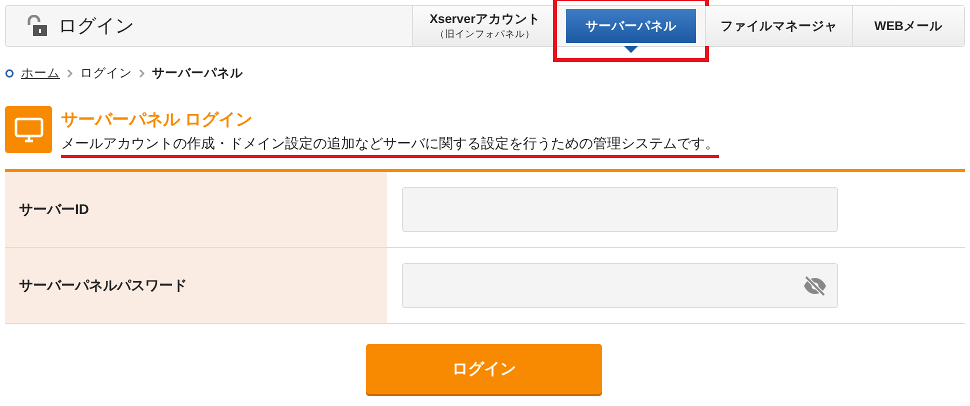 Image resolution: width=970 pixels, height=406 pixels. I want to click on nav-tab: ファイルマネージャ, so click(779, 26).